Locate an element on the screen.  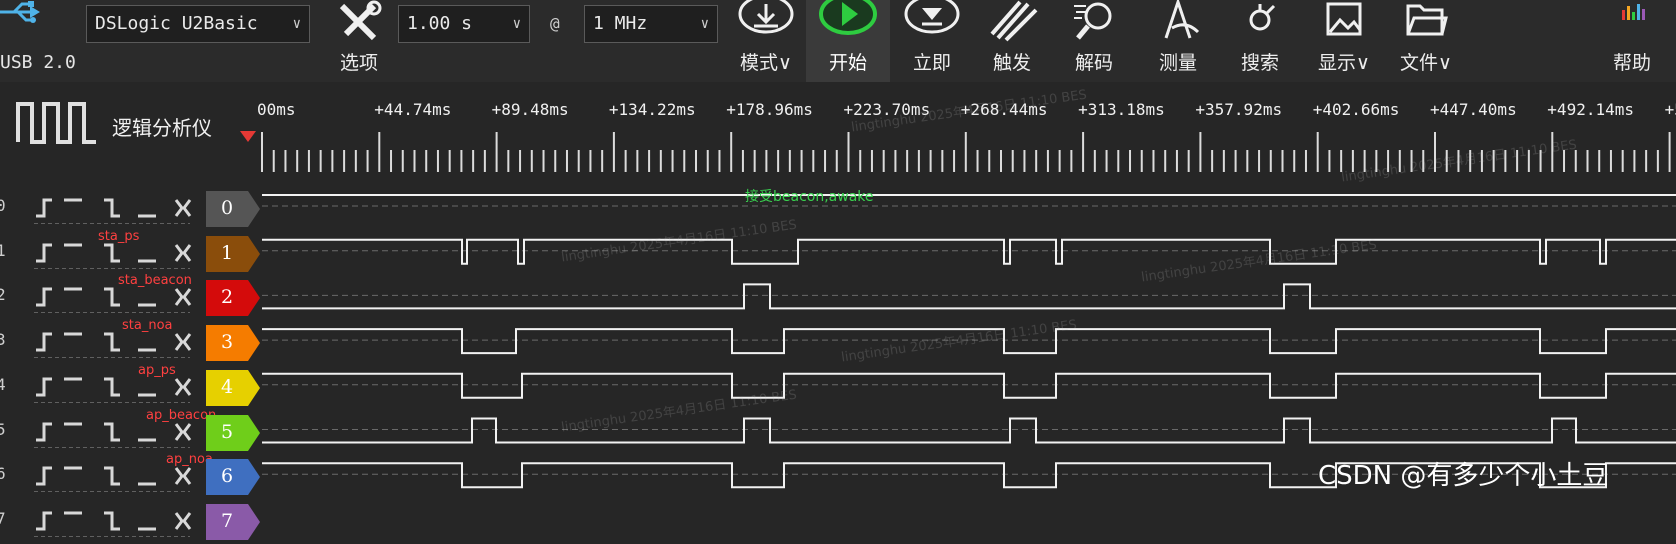
decode-annotation: 接受beacon,awake is located at coordinates (809, 197).